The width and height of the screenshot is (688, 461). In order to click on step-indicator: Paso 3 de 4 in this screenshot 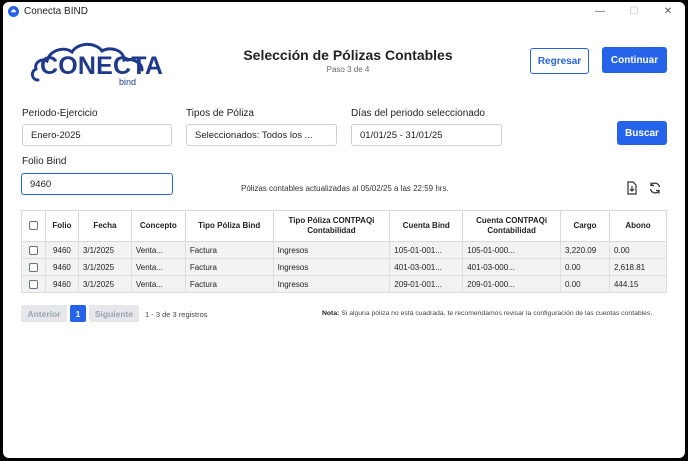, I will do `click(348, 69)`.